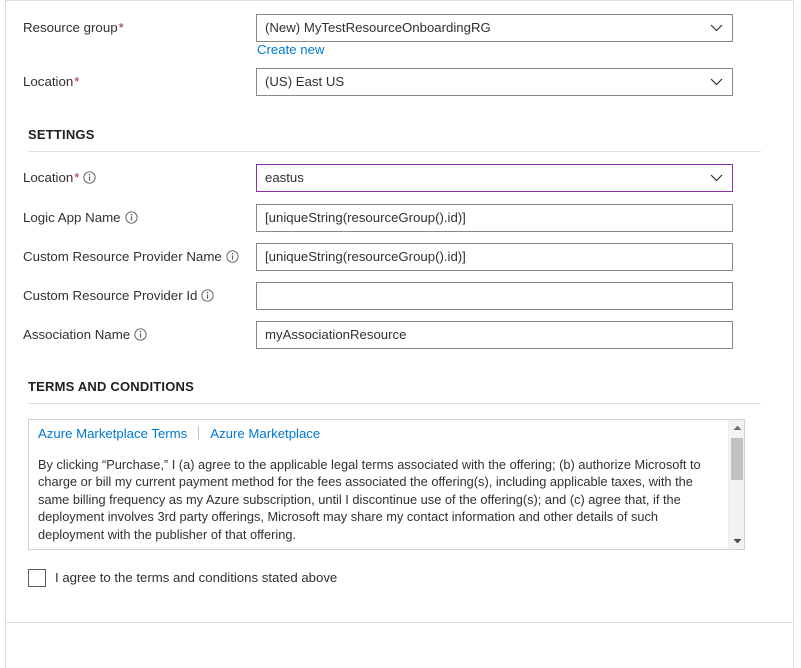 Image resolution: width=801 pixels, height=668 pixels. Describe the element at coordinates (110, 295) in the screenshot. I see `custom-resource-provider-id-label-text: Custom Resource Provider Id` at that location.